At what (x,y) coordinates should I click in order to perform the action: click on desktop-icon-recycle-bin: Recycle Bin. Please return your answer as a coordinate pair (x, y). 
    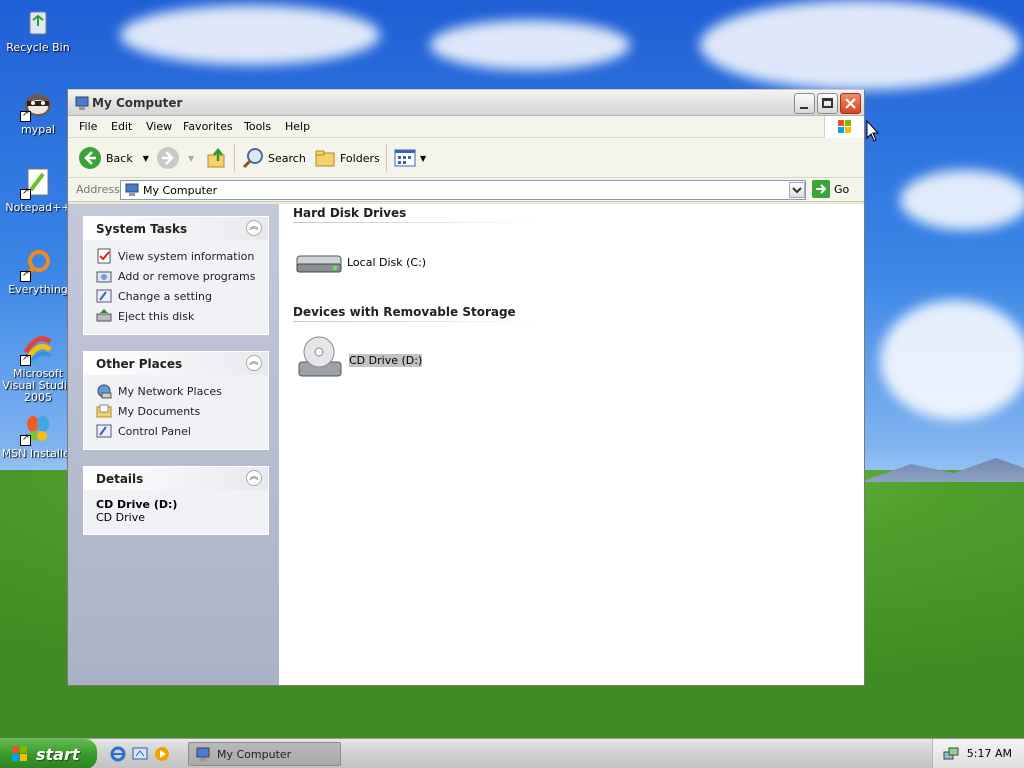
    Looking at the image, I should click on (38, 30).